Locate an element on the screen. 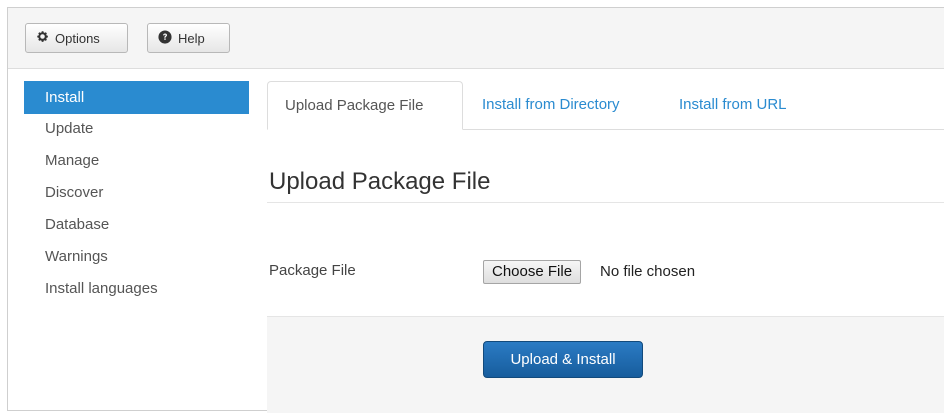 This screenshot has height=414, width=944. toolbar: Options Help is located at coordinates (476, 38).